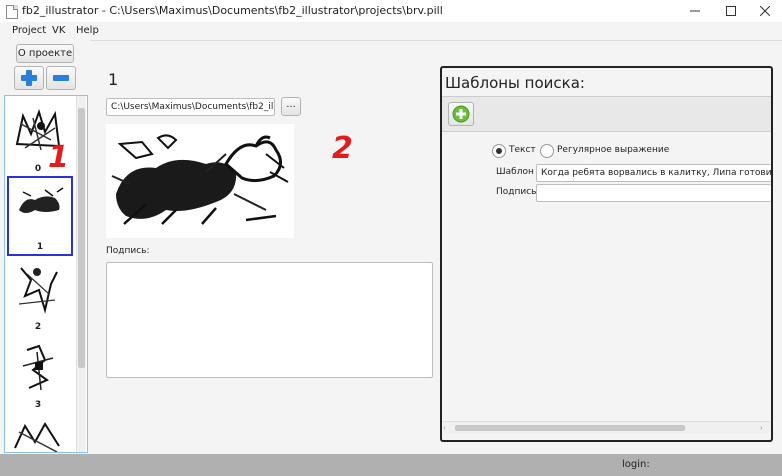  I want to click on caption-label: Подпись:, so click(128, 251).